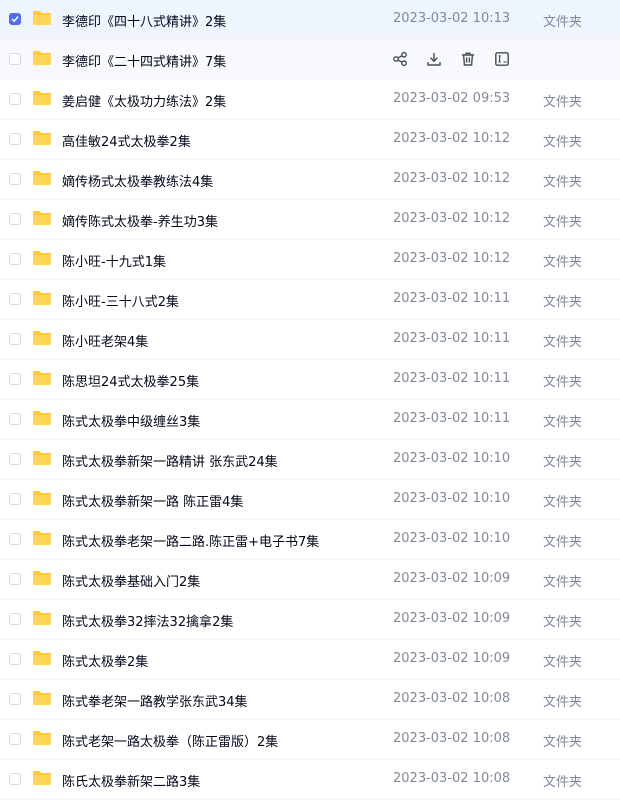  I want to click on download-icon, so click(434, 59).